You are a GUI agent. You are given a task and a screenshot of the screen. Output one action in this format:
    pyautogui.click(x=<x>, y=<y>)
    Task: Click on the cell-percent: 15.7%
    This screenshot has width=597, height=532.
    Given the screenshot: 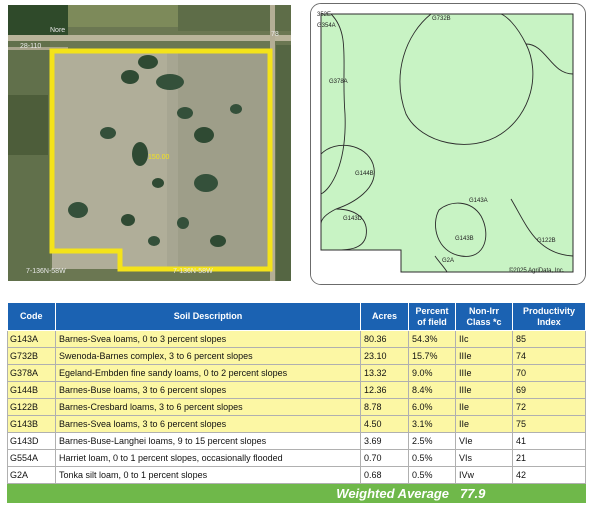 What is the action you would take?
    pyautogui.click(x=432, y=356)
    